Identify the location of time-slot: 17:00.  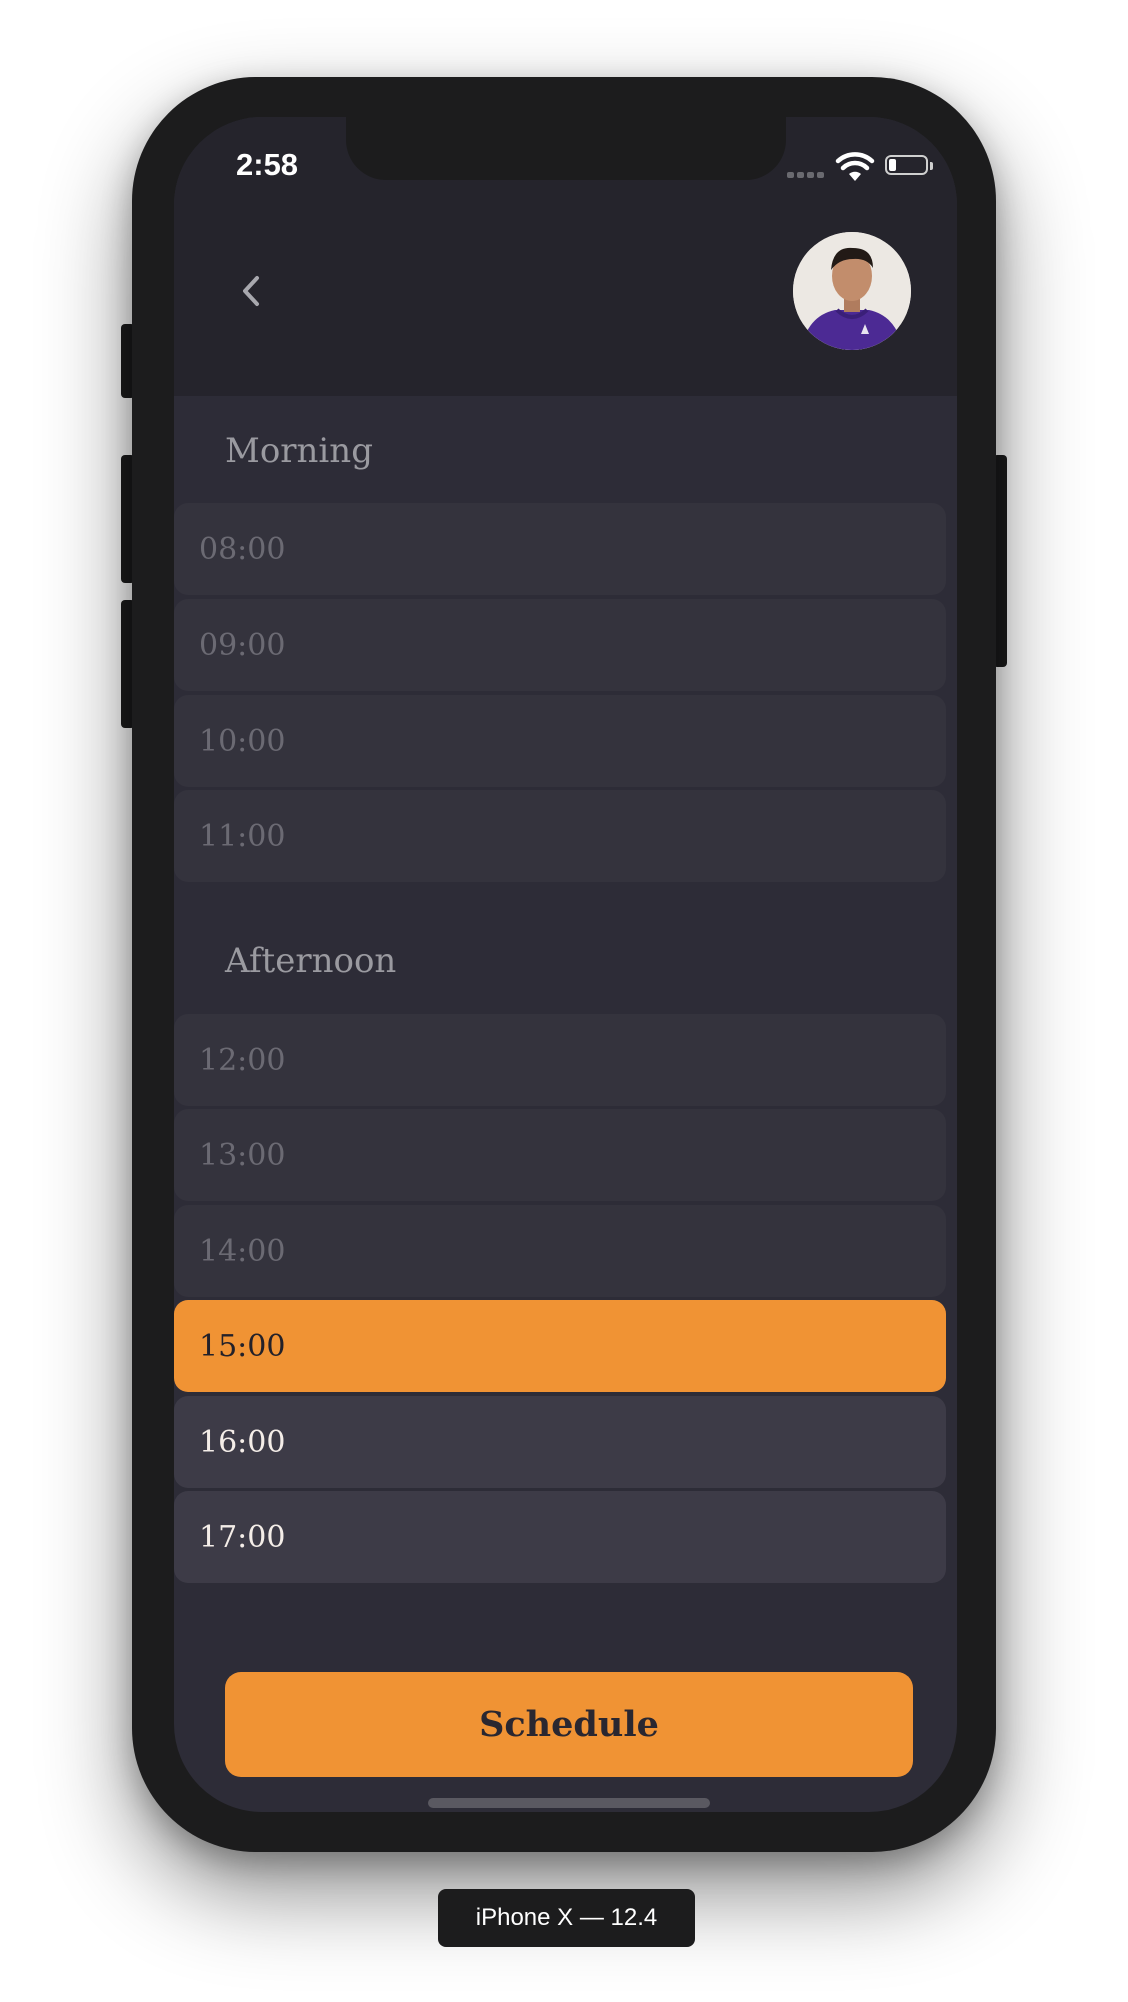
(560, 1537).